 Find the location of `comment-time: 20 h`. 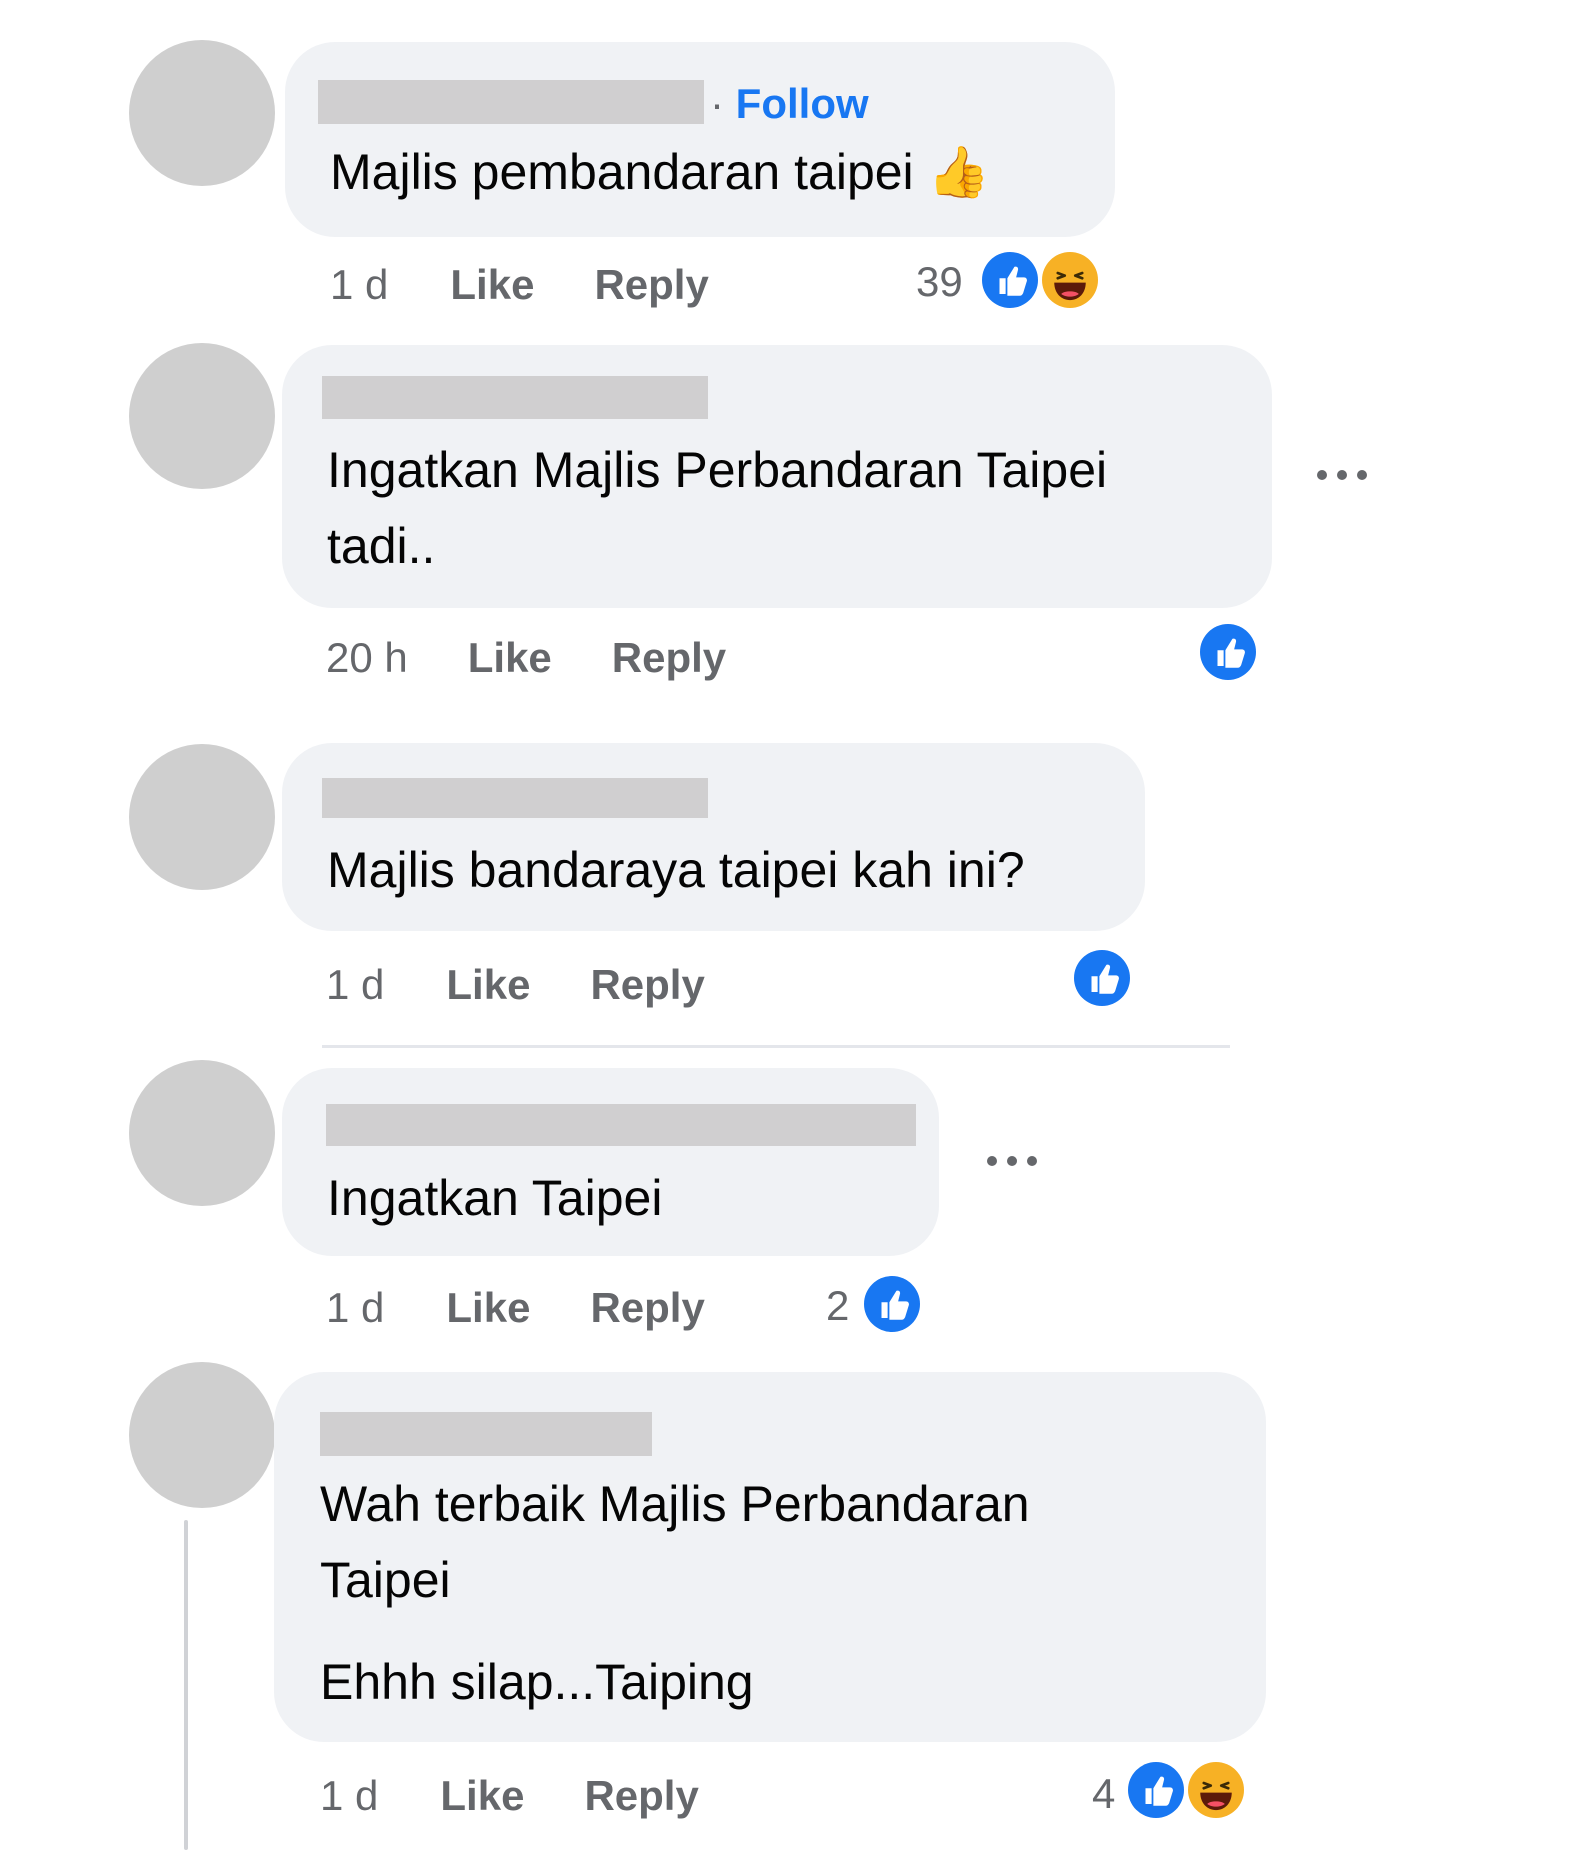

comment-time: 20 h is located at coordinates (367, 657).